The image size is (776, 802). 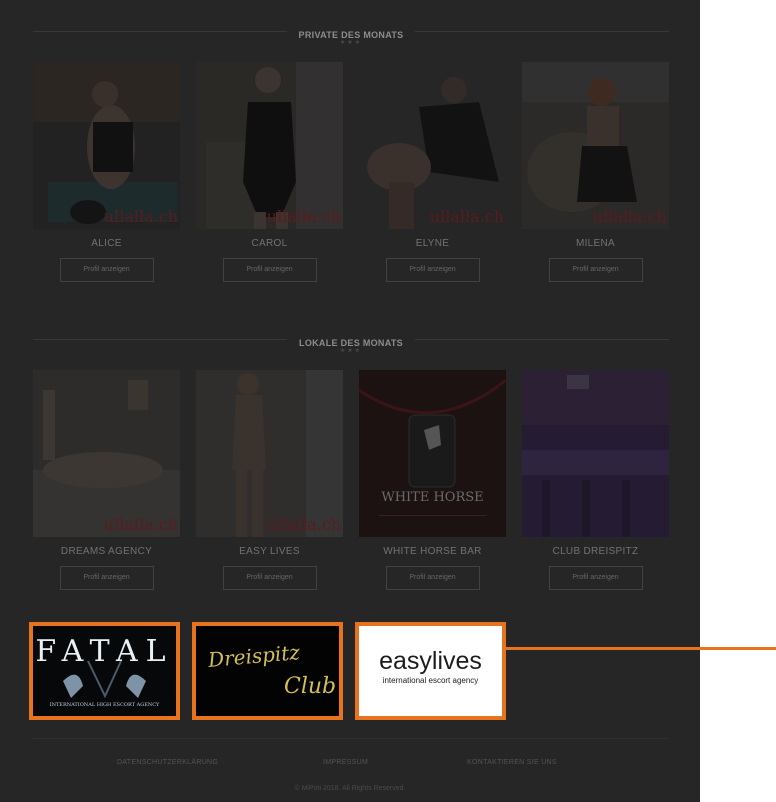 I want to click on venue-photo: WHITE HORSE, so click(x=432, y=453).